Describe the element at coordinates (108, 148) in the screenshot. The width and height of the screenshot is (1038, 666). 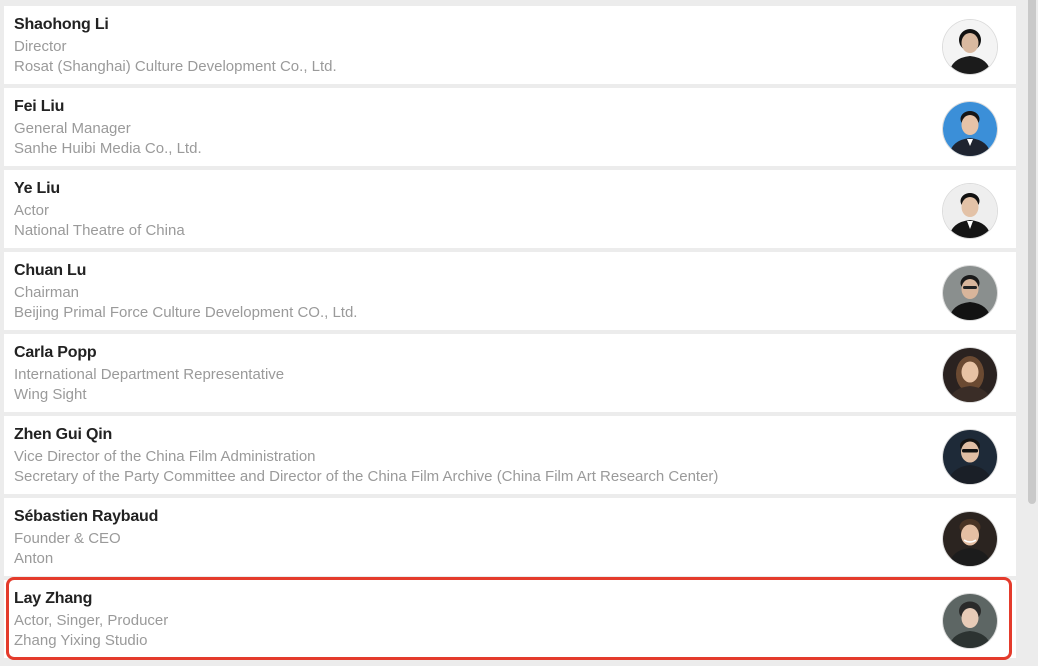
I see `person-organization: Sanhe Huibi Media Co., Ltd.` at that location.